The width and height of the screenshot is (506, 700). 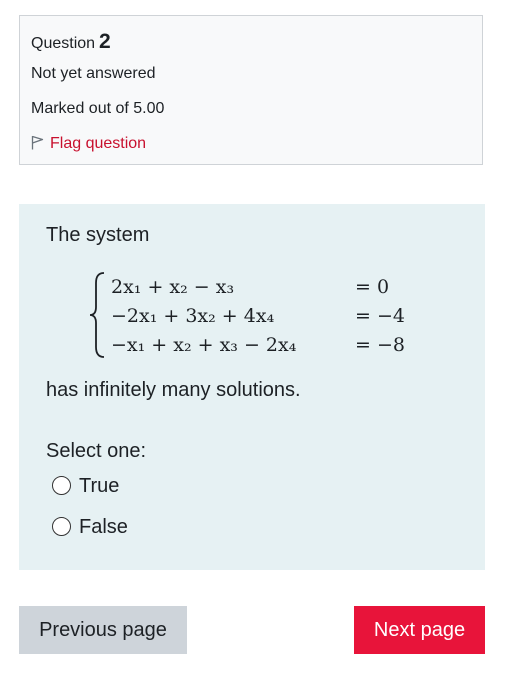 I want to click on question-number-heading: Question 2, so click(x=71, y=42).